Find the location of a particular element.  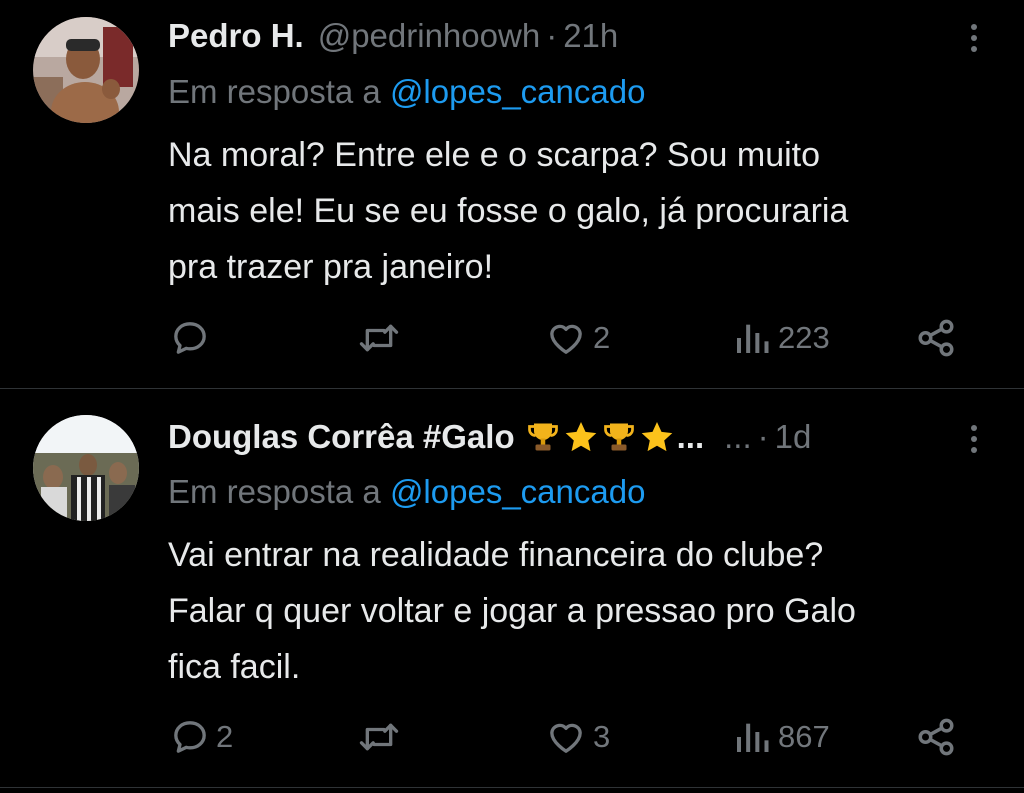

tweet-header: Douglas Corrêa #Galo ... ... · 1d is located at coordinates (561, 437).